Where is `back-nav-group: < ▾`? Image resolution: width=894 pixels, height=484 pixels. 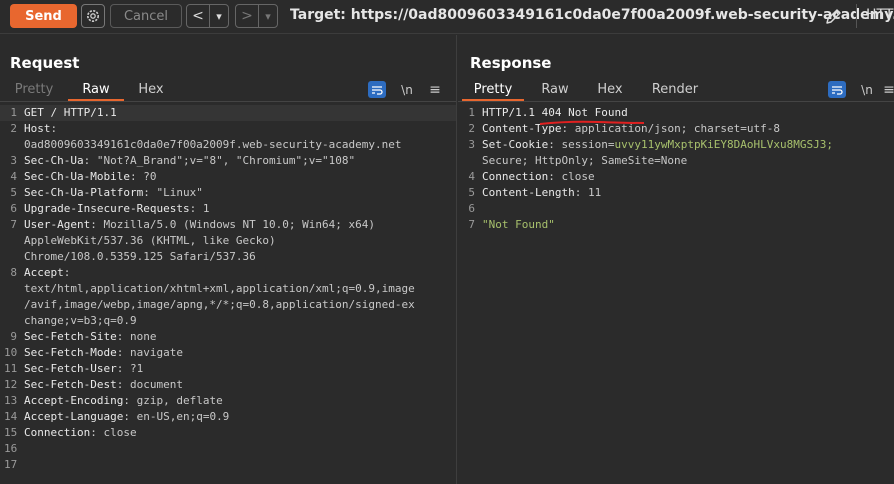 back-nav-group: < ▾ is located at coordinates (207, 16).